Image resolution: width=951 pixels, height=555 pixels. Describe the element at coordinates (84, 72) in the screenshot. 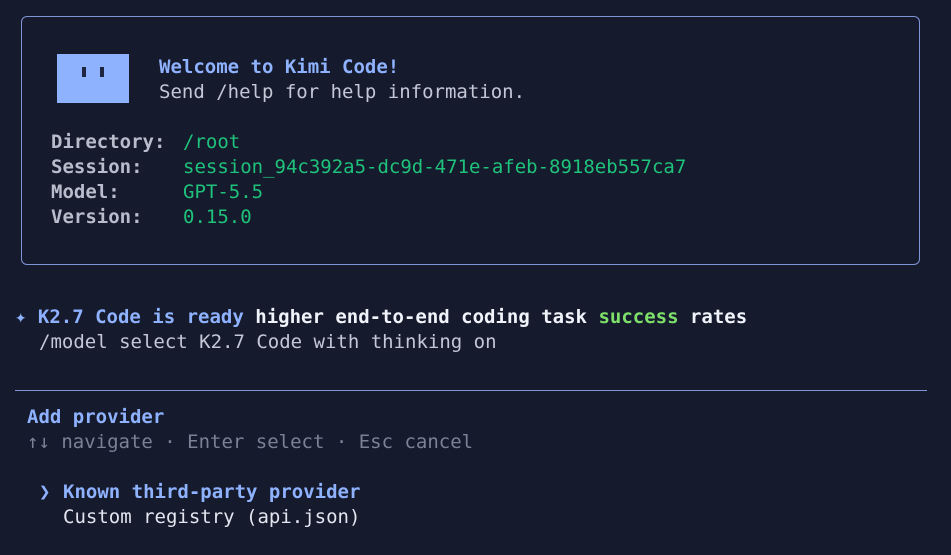

I see `logo-left-eye` at that location.